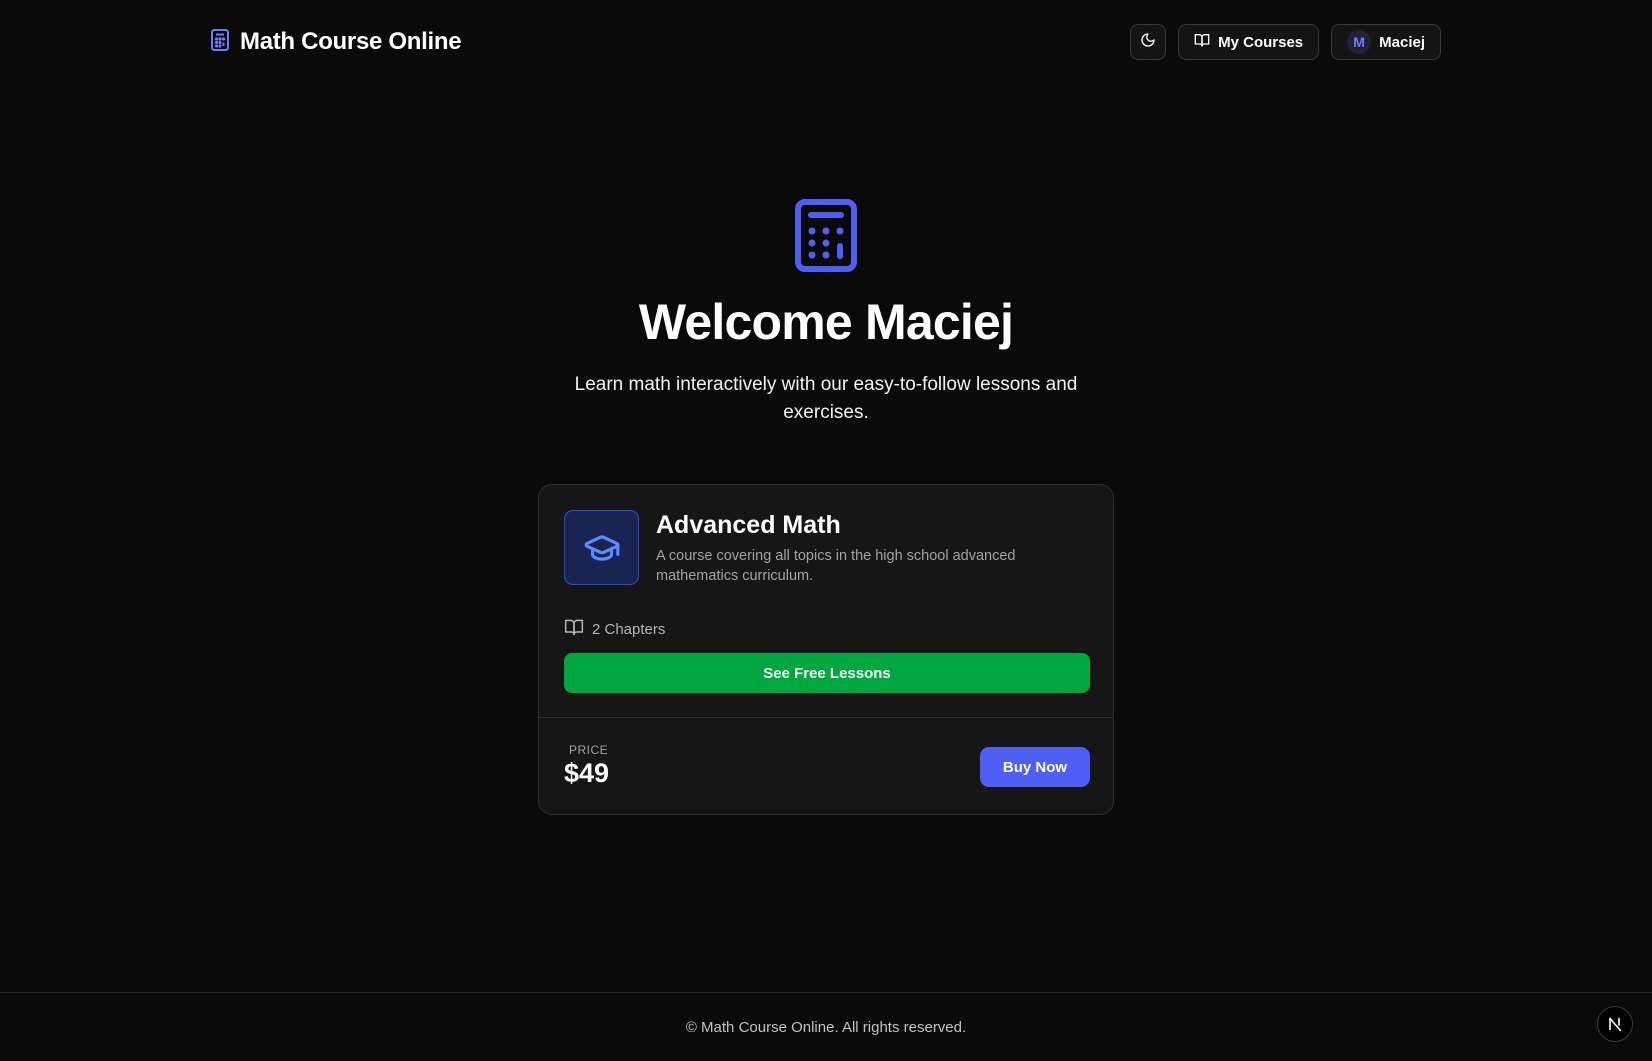 This screenshot has height=1061, width=1652. What do you see at coordinates (826, 42) in the screenshot?
I see `top-header: Math Course Online My Courses M Maciej` at bounding box center [826, 42].